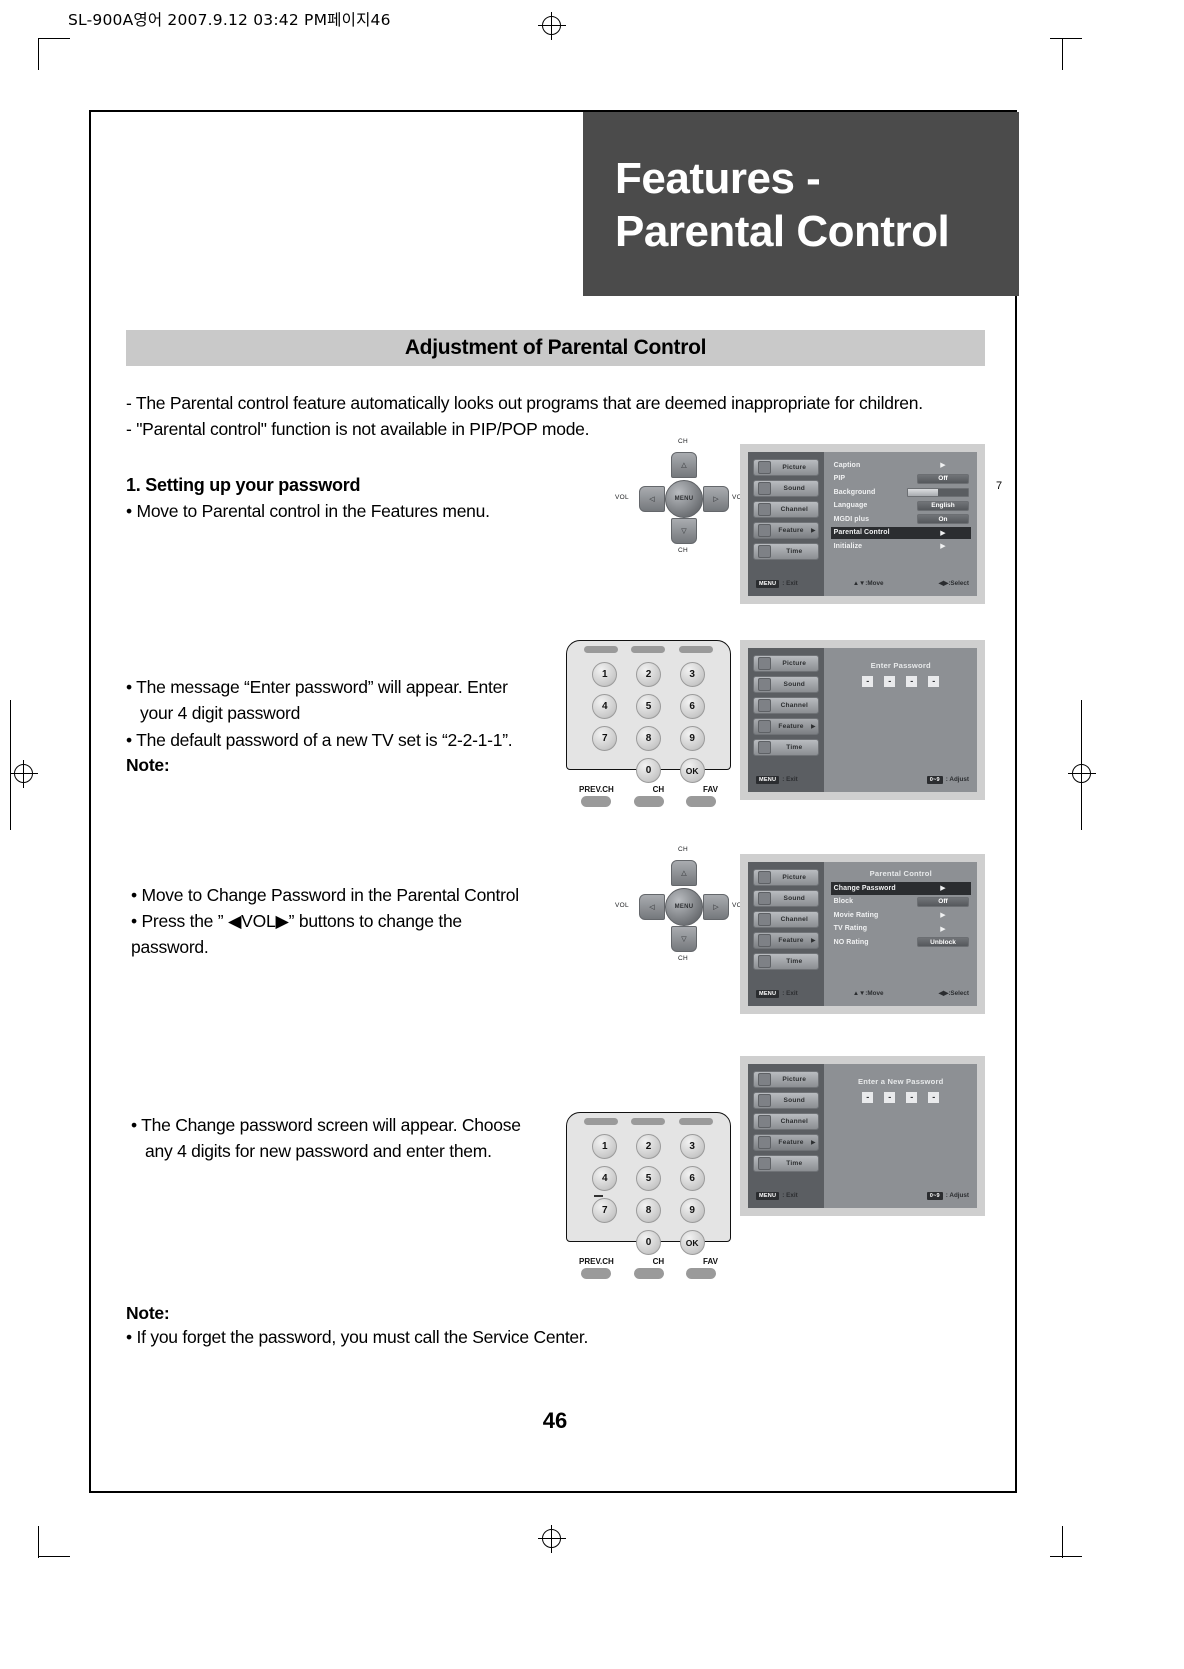 Image resolution: width=1184 pixels, height=1669 pixels. Describe the element at coordinates (901, 681) in the screenshot. I see `osd2-password-boxes: - - - -` at that location.